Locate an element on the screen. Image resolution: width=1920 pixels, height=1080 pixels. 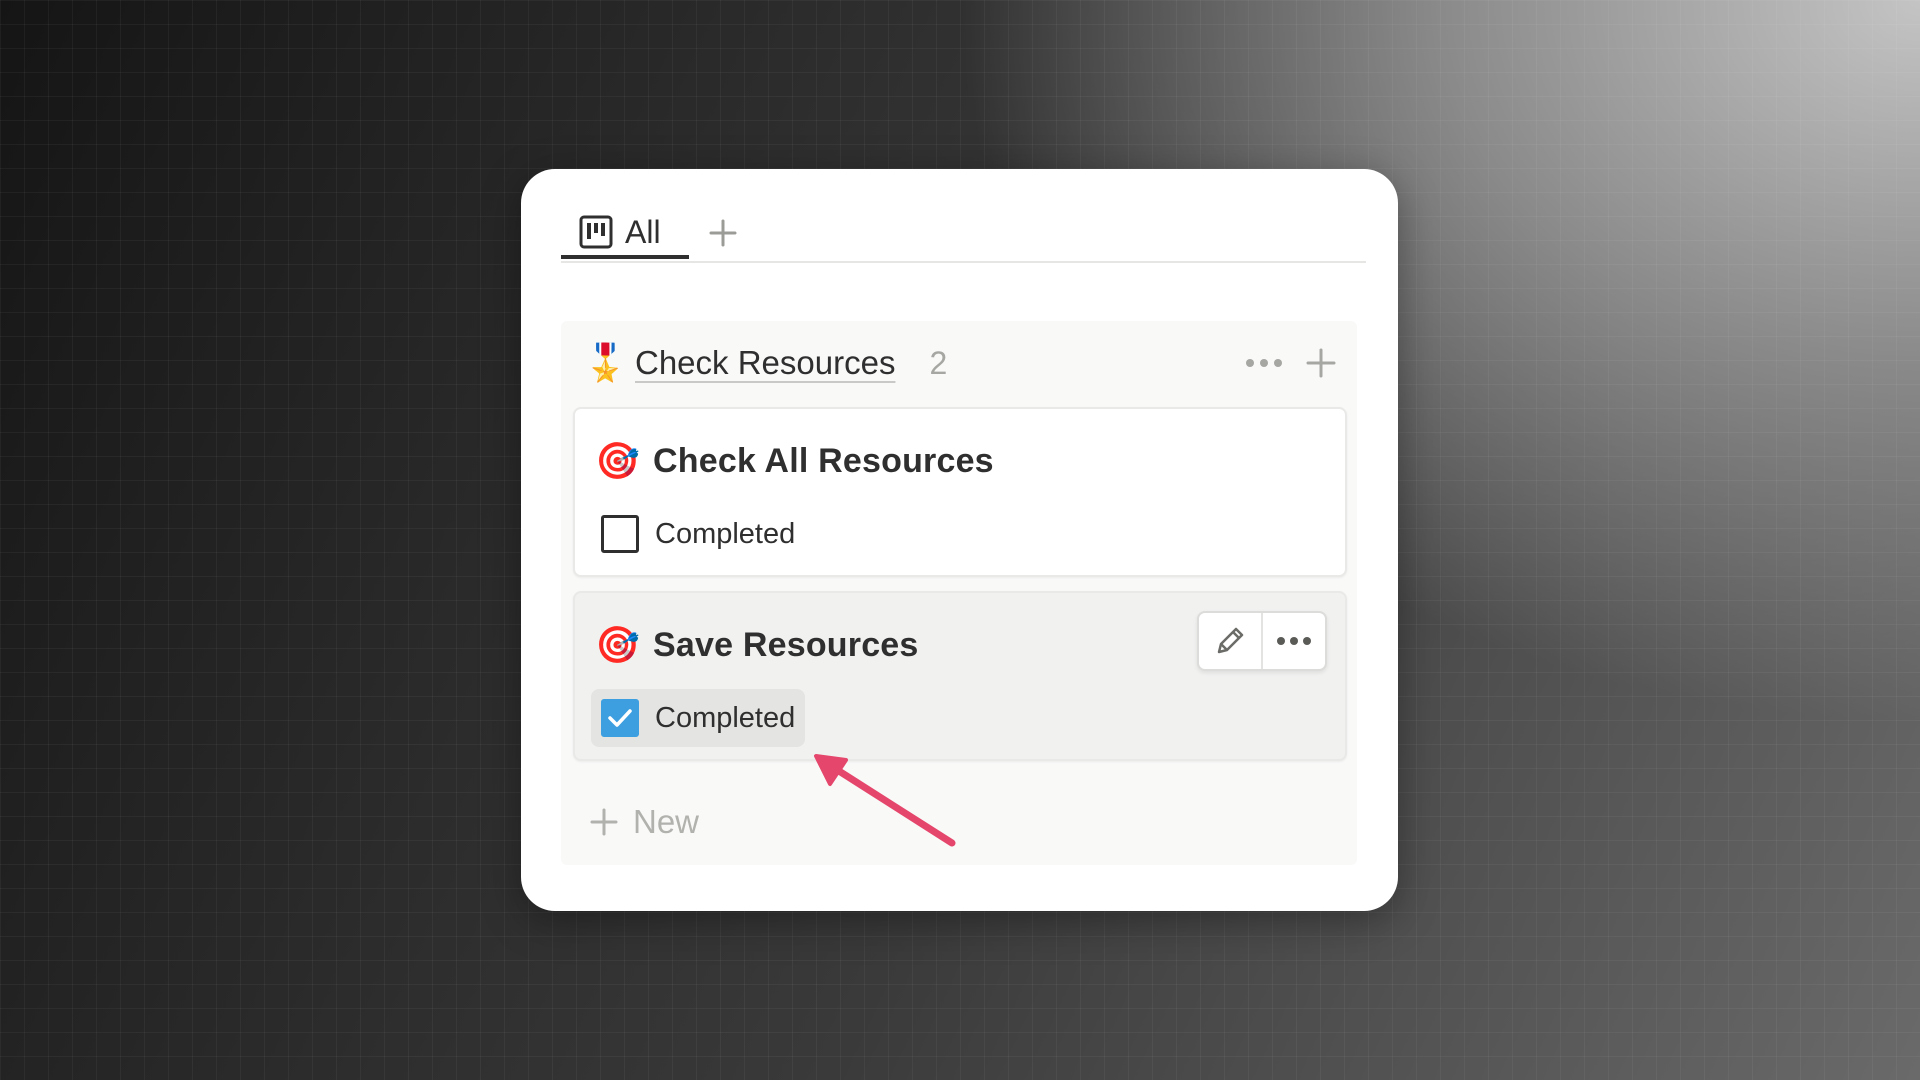
column-header: 🎖️ Check Resources 2 is located at coordinates (960, 363).